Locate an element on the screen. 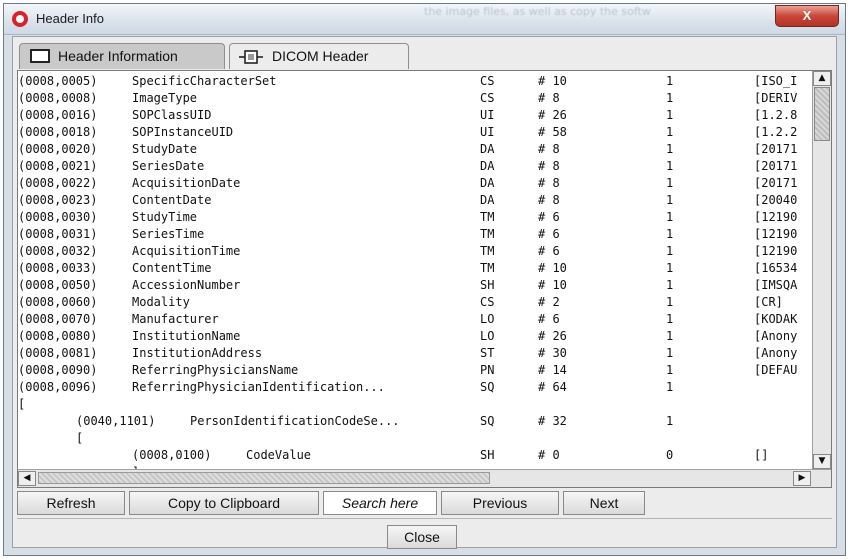 The width and height of the screenshot is (850, 560). name-cell: ContentTime is located at coordinates (172, 268).